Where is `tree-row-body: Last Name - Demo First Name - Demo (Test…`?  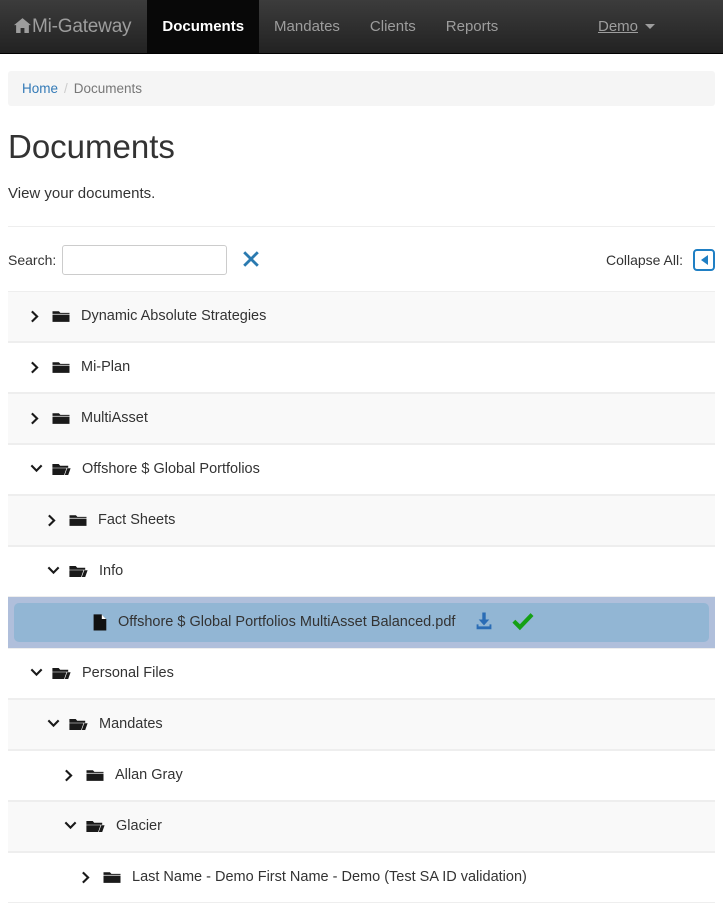 tree-row-body: Last Name - Demo First Name - Demo (Test… is located at coordinates (361, 877).